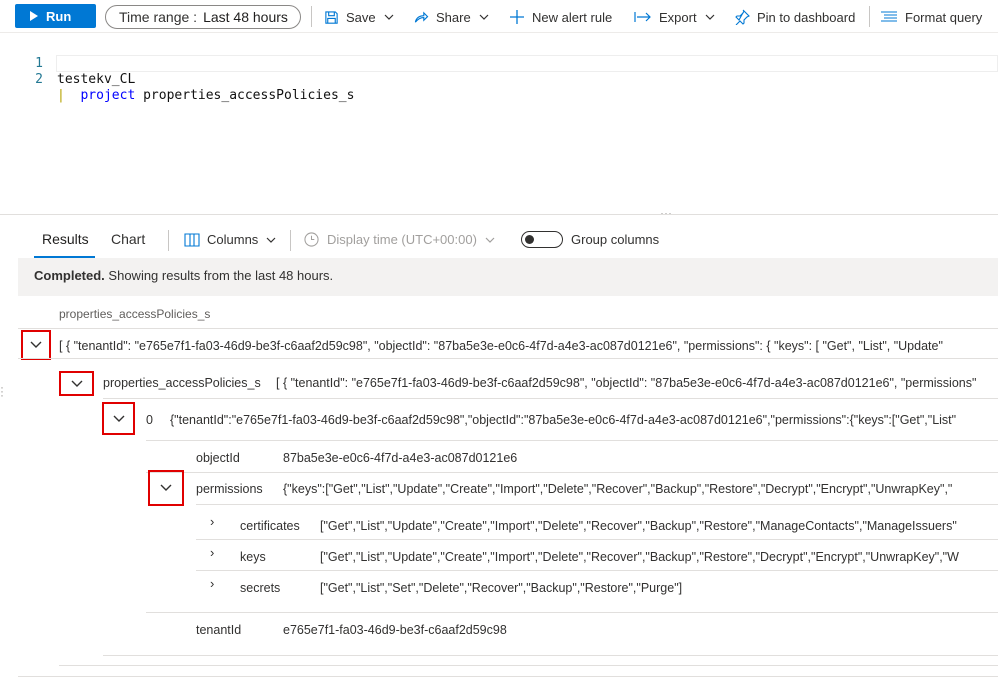 The height and width of the screenshot is (680, 998). I want to click on new-alert-rule-button: New alert rule, so click(560, 17).